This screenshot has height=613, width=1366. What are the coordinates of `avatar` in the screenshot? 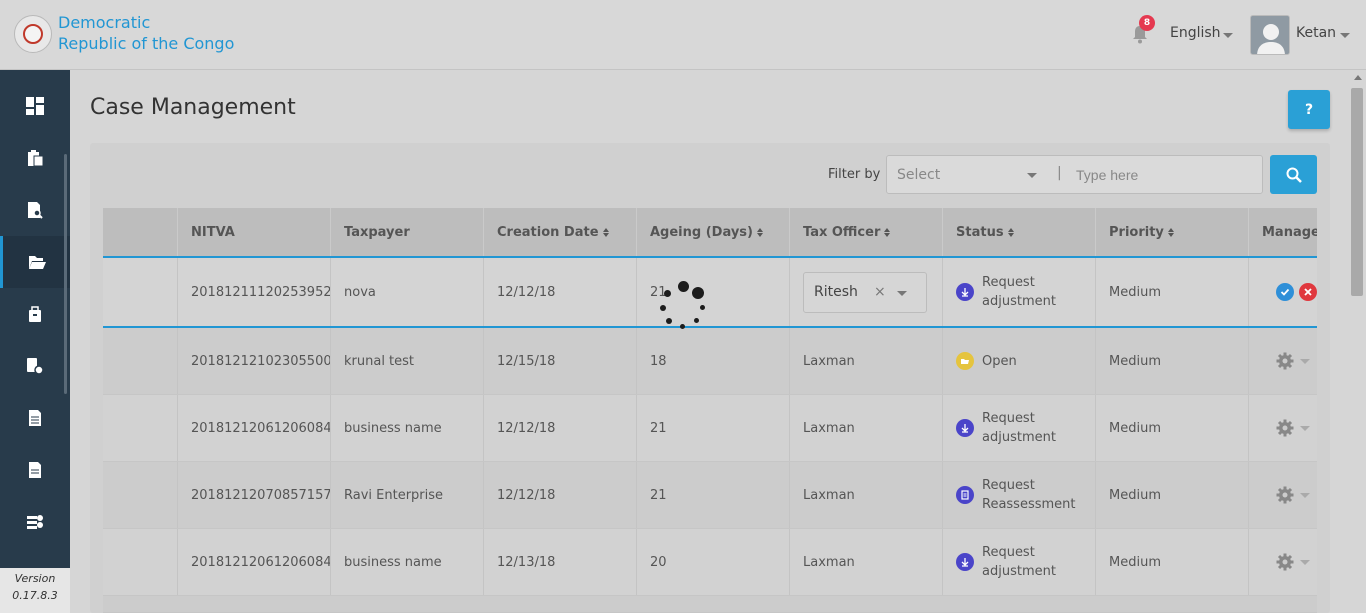 It's located at (1270, 35).